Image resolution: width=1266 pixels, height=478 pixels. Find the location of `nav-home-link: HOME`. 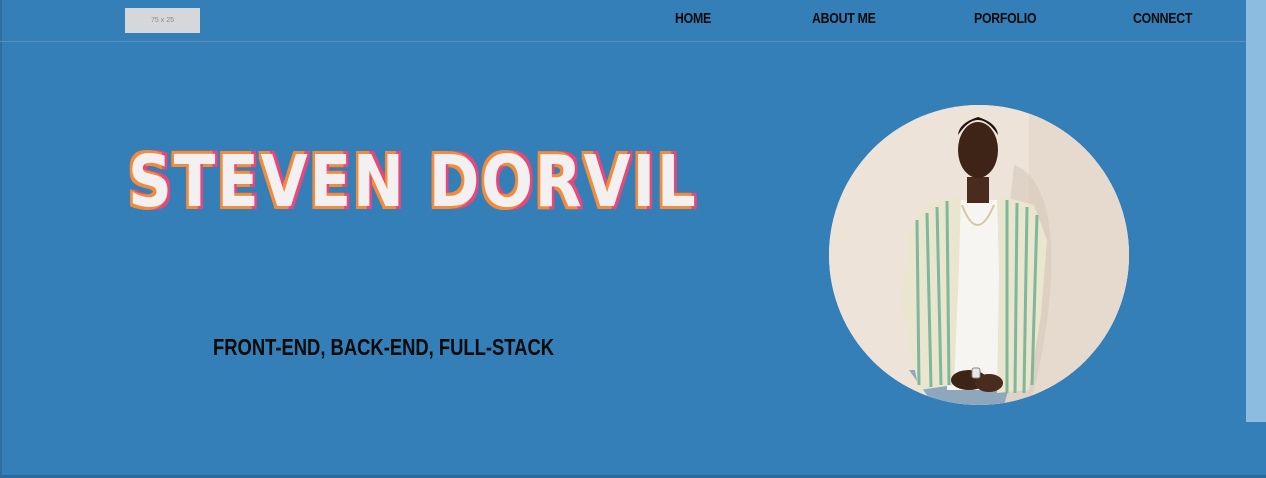

nav-home-link: HOME is located at coordinates (693, 18).